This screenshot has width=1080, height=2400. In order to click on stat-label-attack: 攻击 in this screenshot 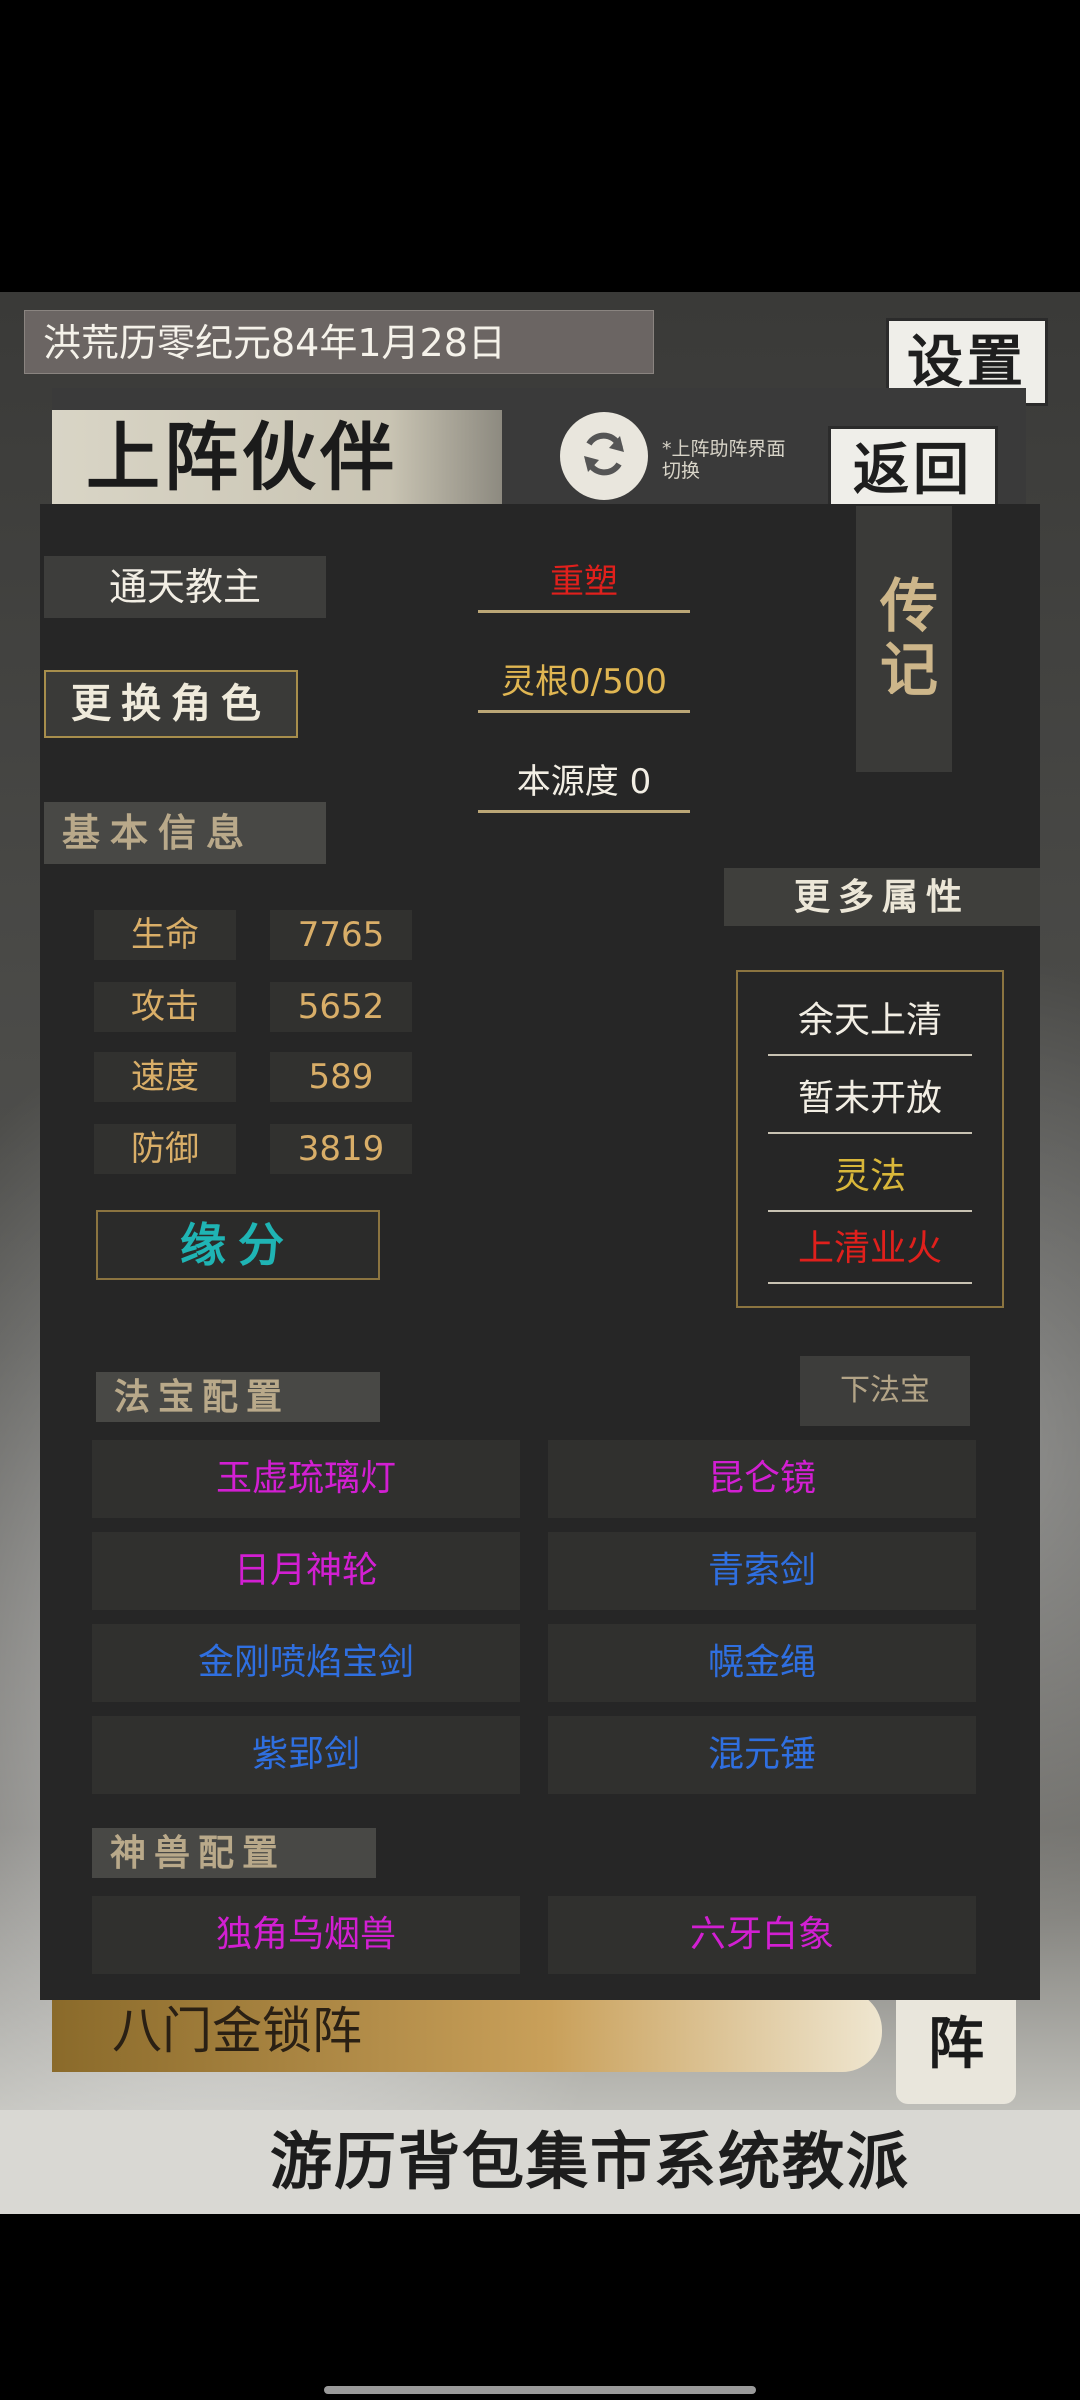, I will do `click(165, 1007)`.